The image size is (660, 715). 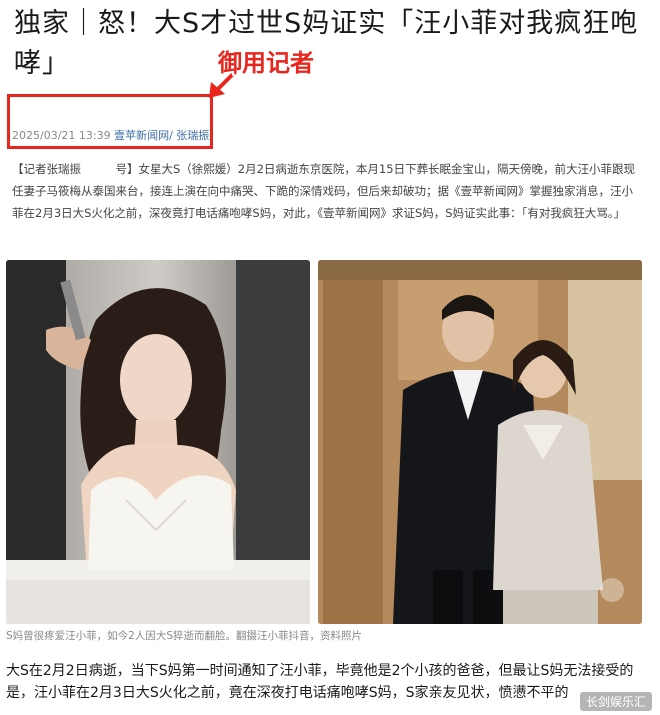 What do you see at coordinates (615, 701) in the screenshot?
I see `watermark: 长剑娱乐汇` at bounding box center [615, 701].